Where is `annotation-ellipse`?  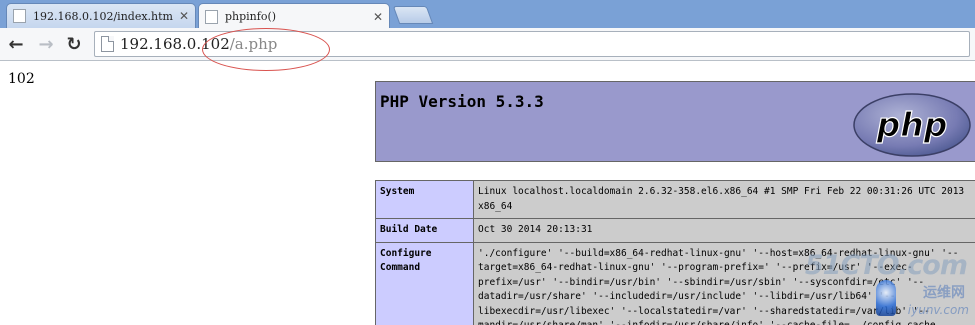
annotation-ellipse is located at coordinates (266, 49).